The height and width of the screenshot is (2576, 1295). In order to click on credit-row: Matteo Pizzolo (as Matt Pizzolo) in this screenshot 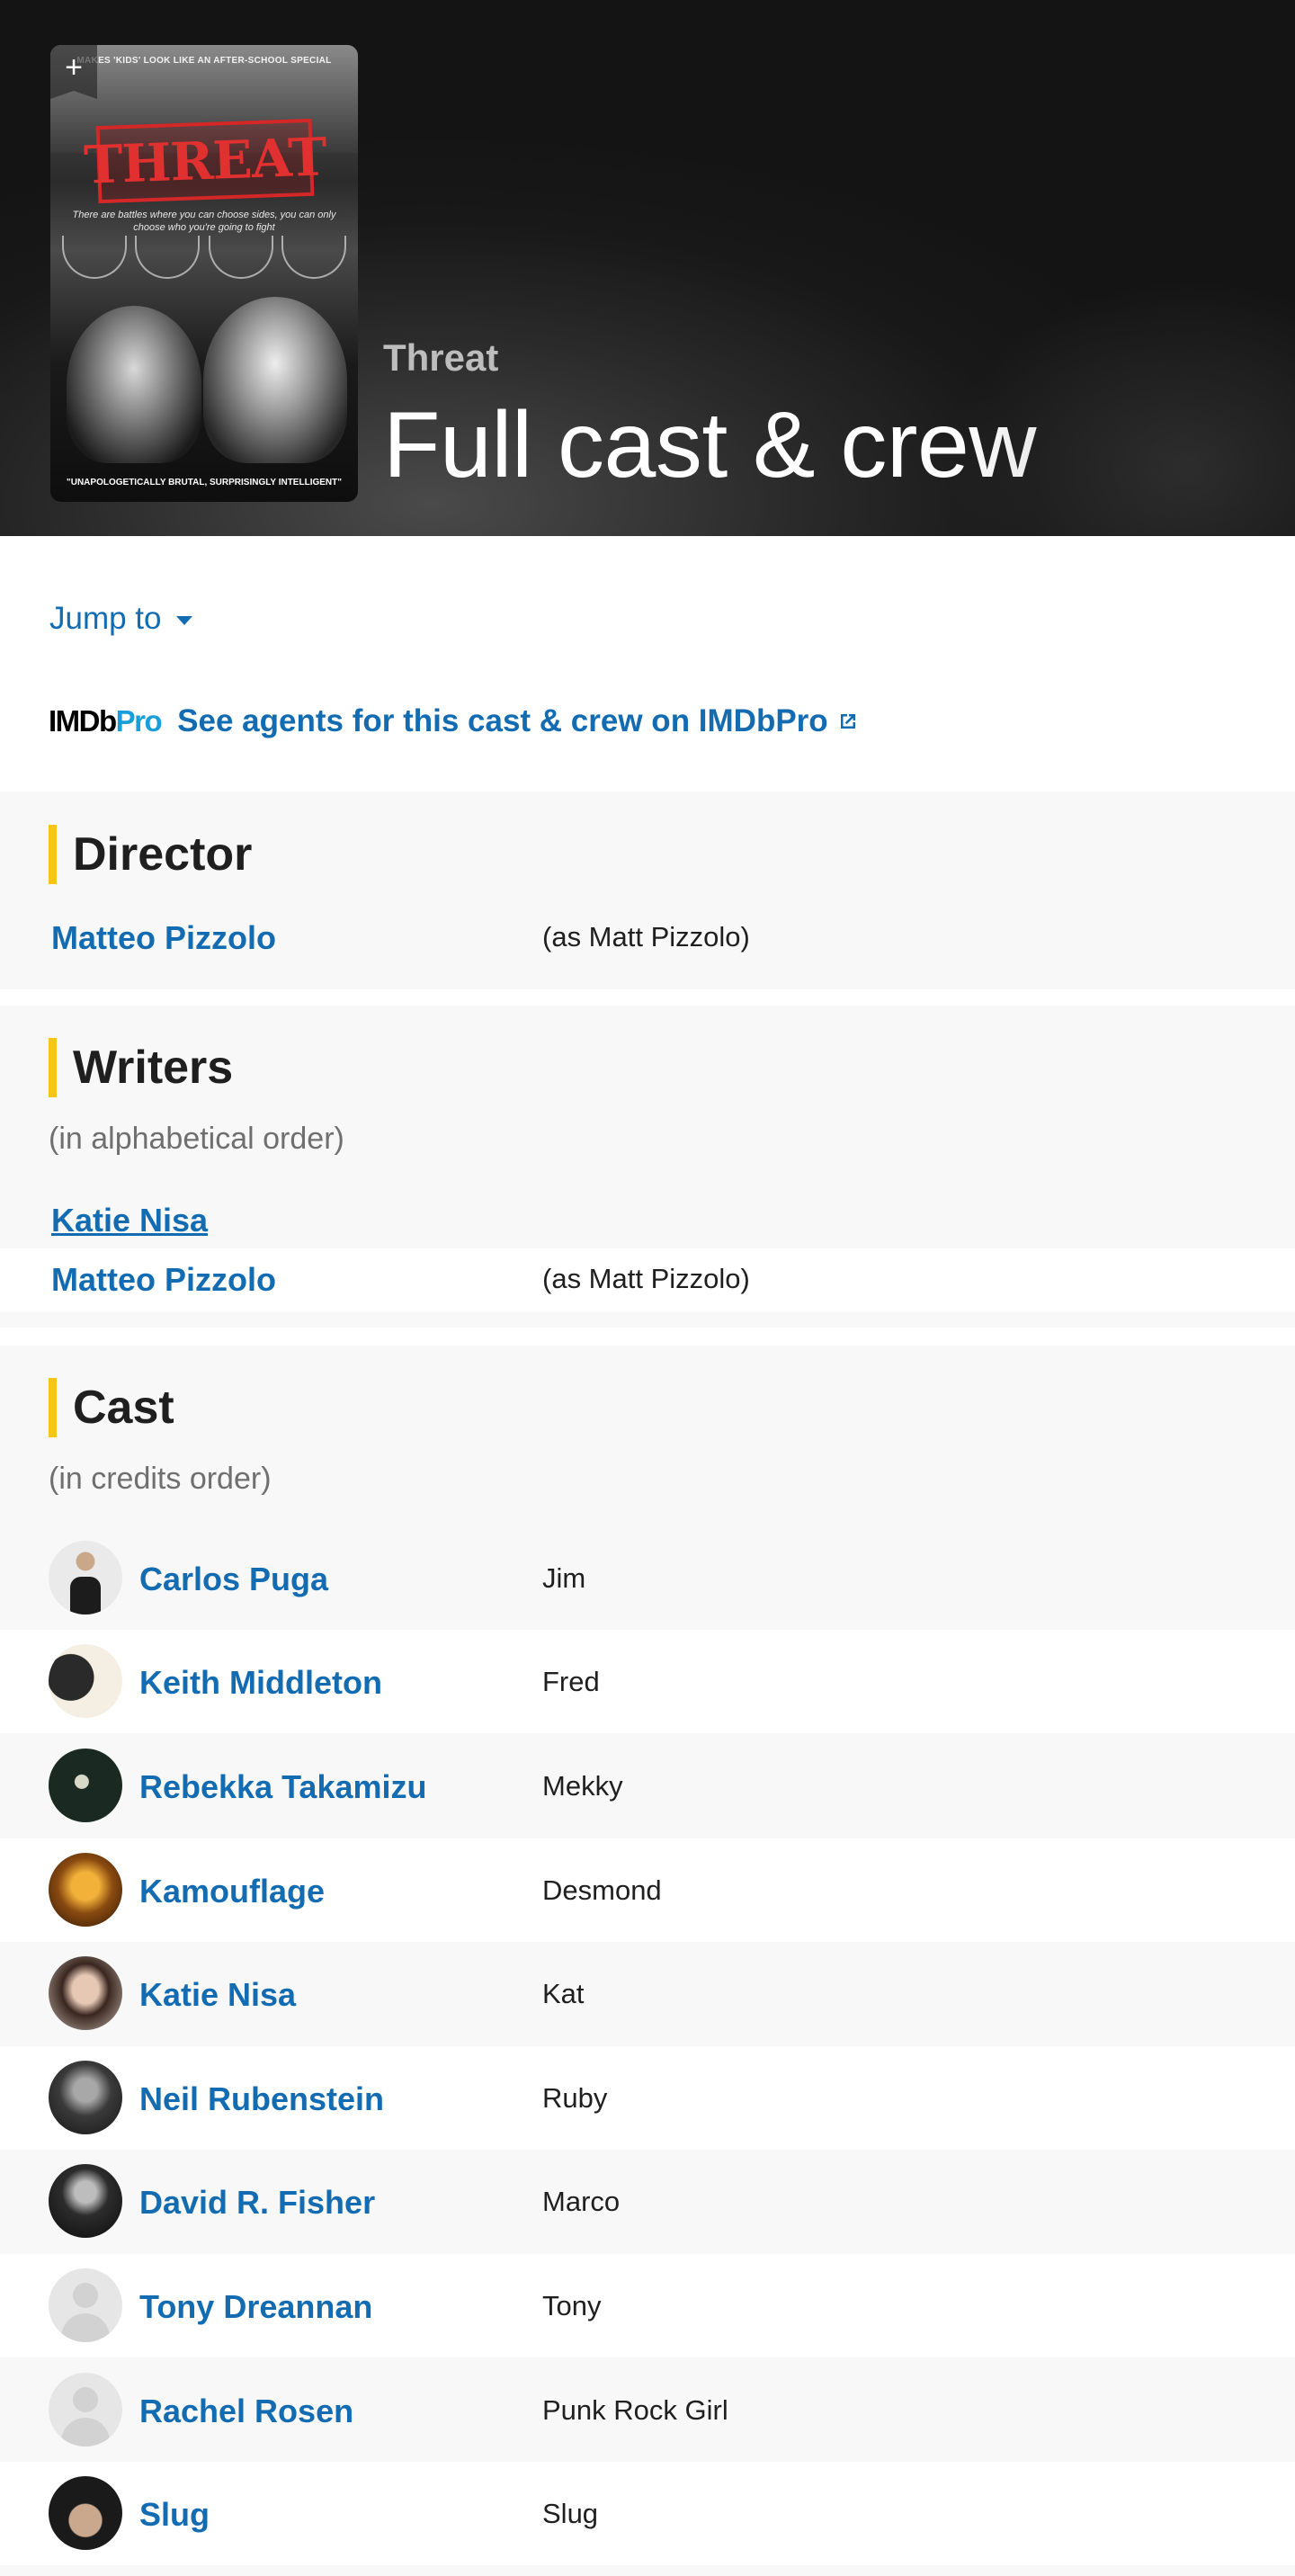, I will do `click(647, 1279)`.